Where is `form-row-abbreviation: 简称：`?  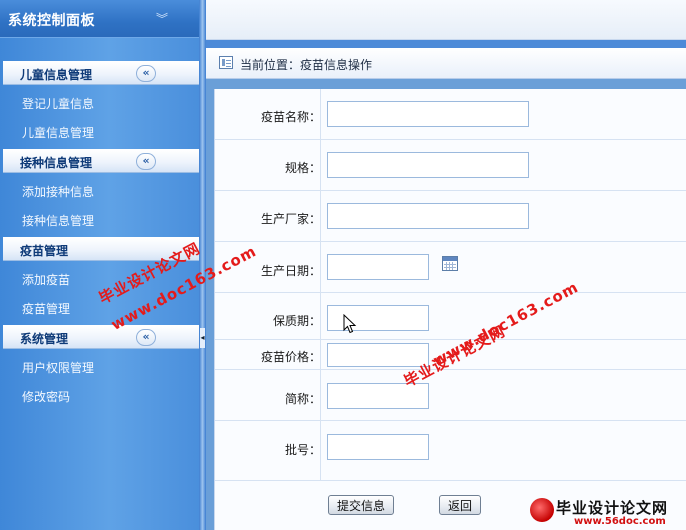 form-row-abbreviation: 简称： is located at coordinates (450, 395).